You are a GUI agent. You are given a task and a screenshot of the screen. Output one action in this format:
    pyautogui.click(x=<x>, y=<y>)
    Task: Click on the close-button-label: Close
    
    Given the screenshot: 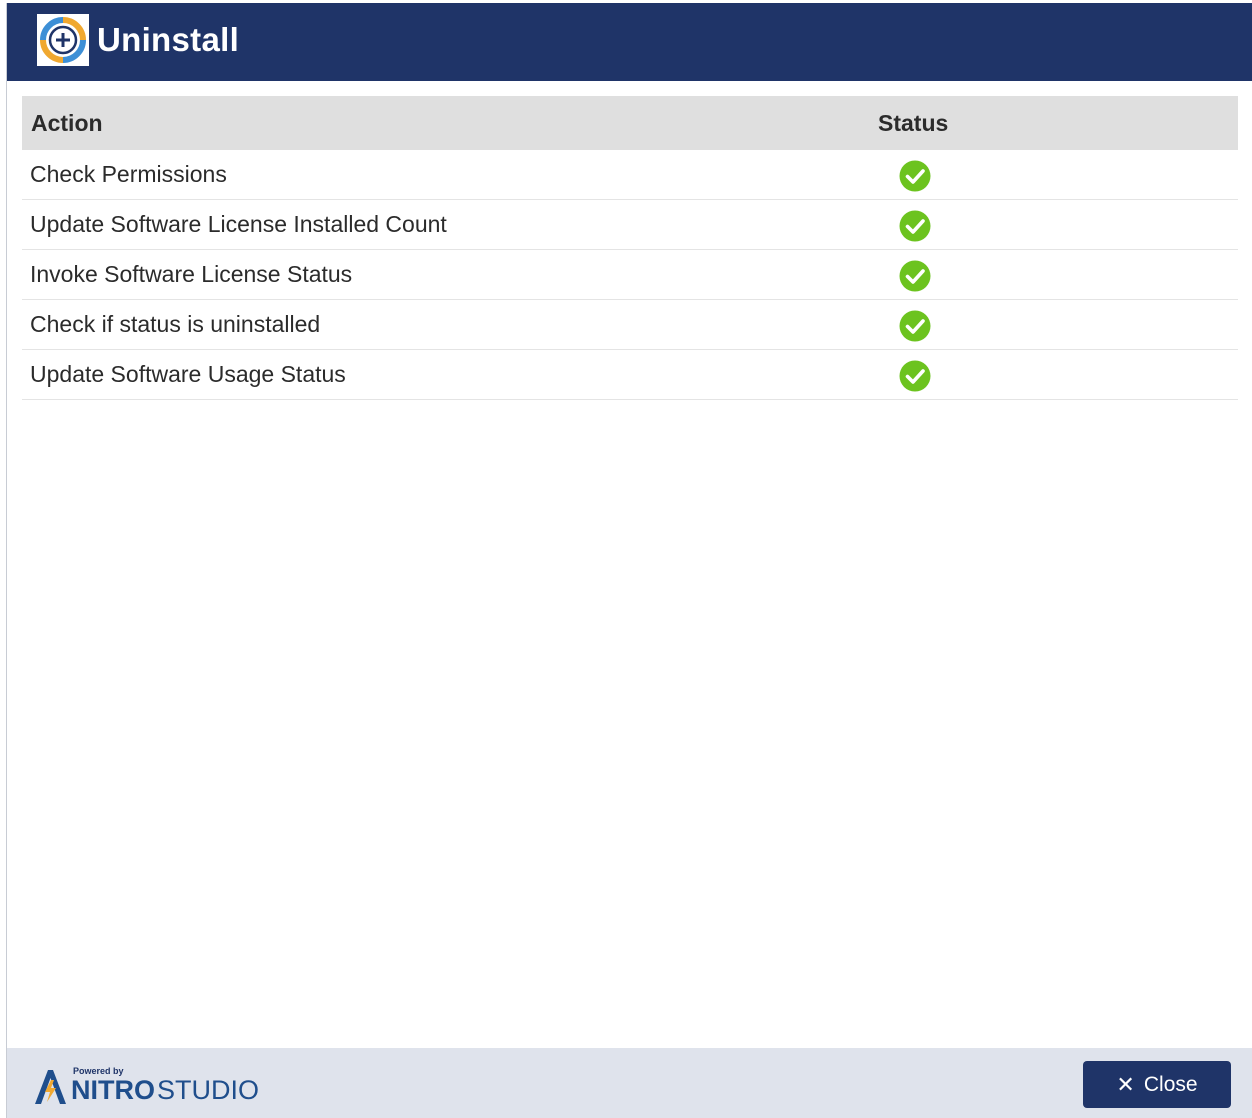 What is the action you would take?
    pyautogui.click(x=1170, y=1084)
    